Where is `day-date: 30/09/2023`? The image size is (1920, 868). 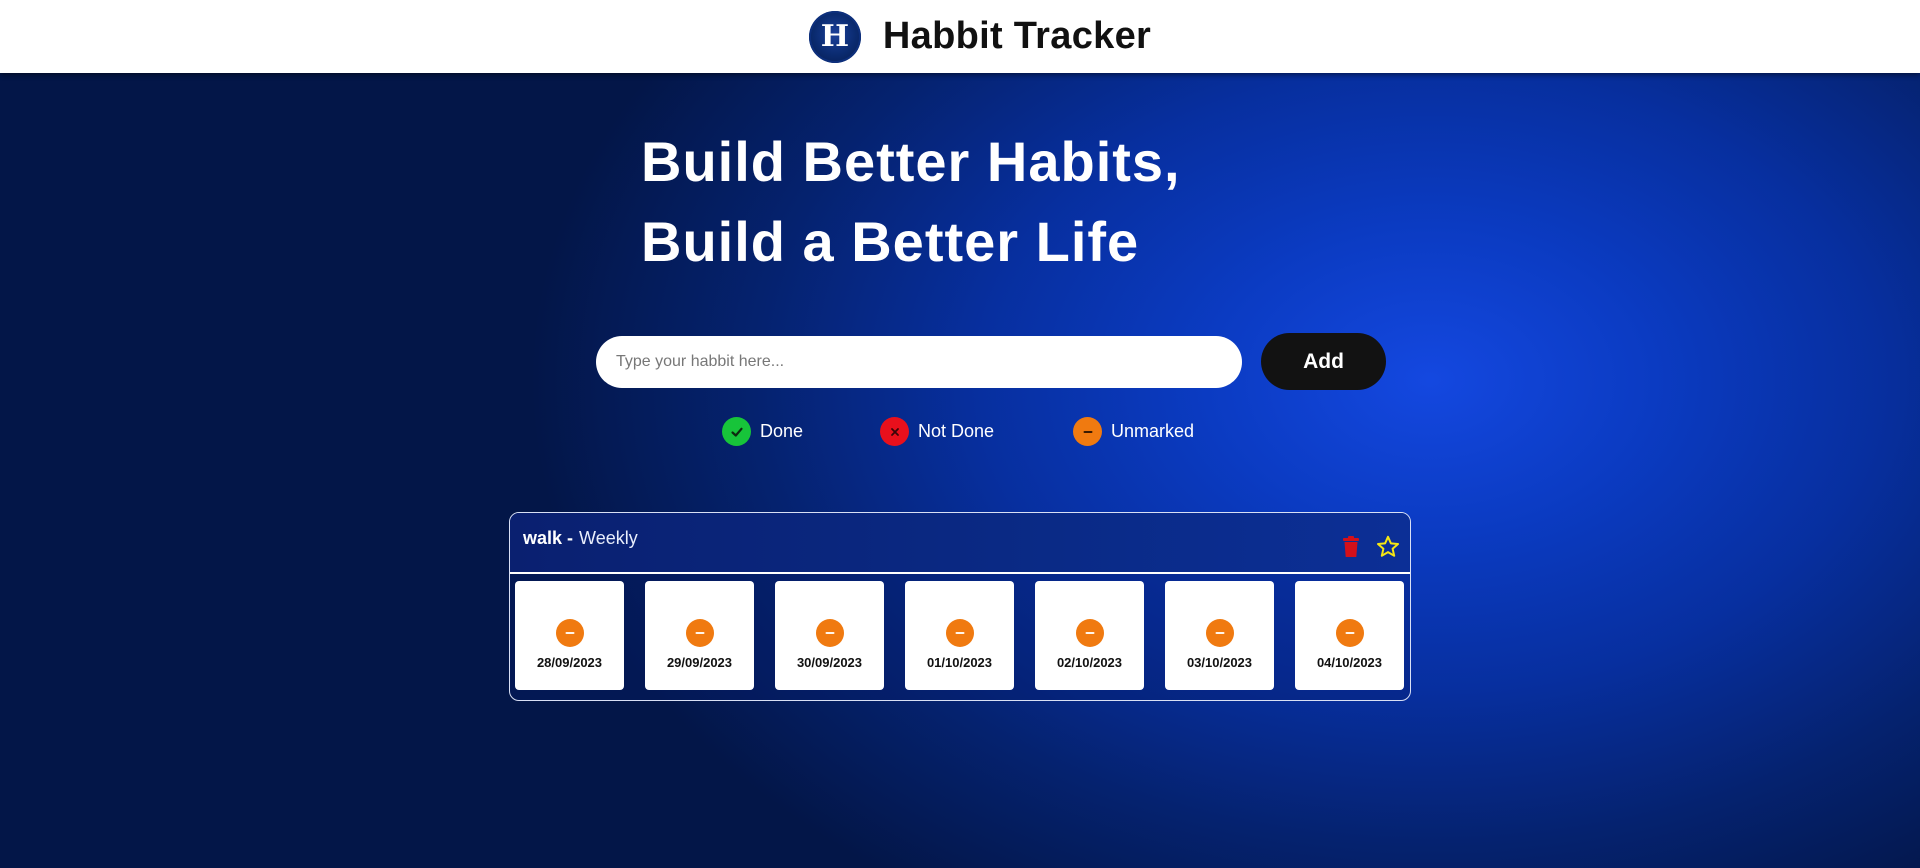 day-date: 30/09/2023 is located at coordinates (829, 662).